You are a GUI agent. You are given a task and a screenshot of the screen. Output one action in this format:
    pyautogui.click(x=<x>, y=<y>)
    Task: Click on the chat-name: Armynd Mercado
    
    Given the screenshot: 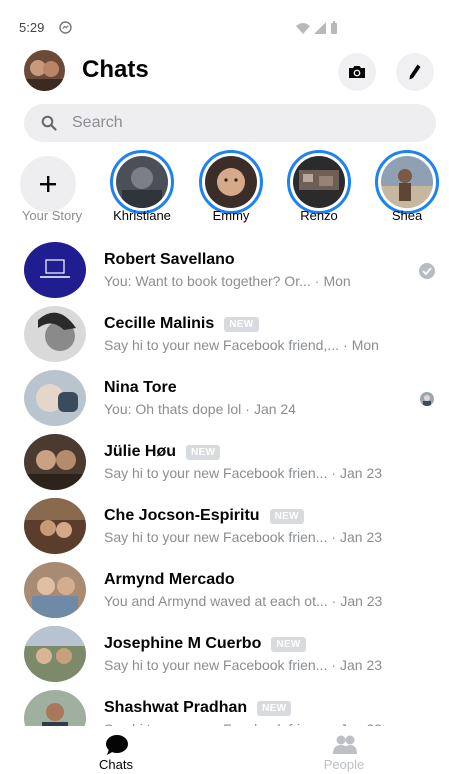 What is the action you would take?
    pyautogui.click(x=169, y=579)
    